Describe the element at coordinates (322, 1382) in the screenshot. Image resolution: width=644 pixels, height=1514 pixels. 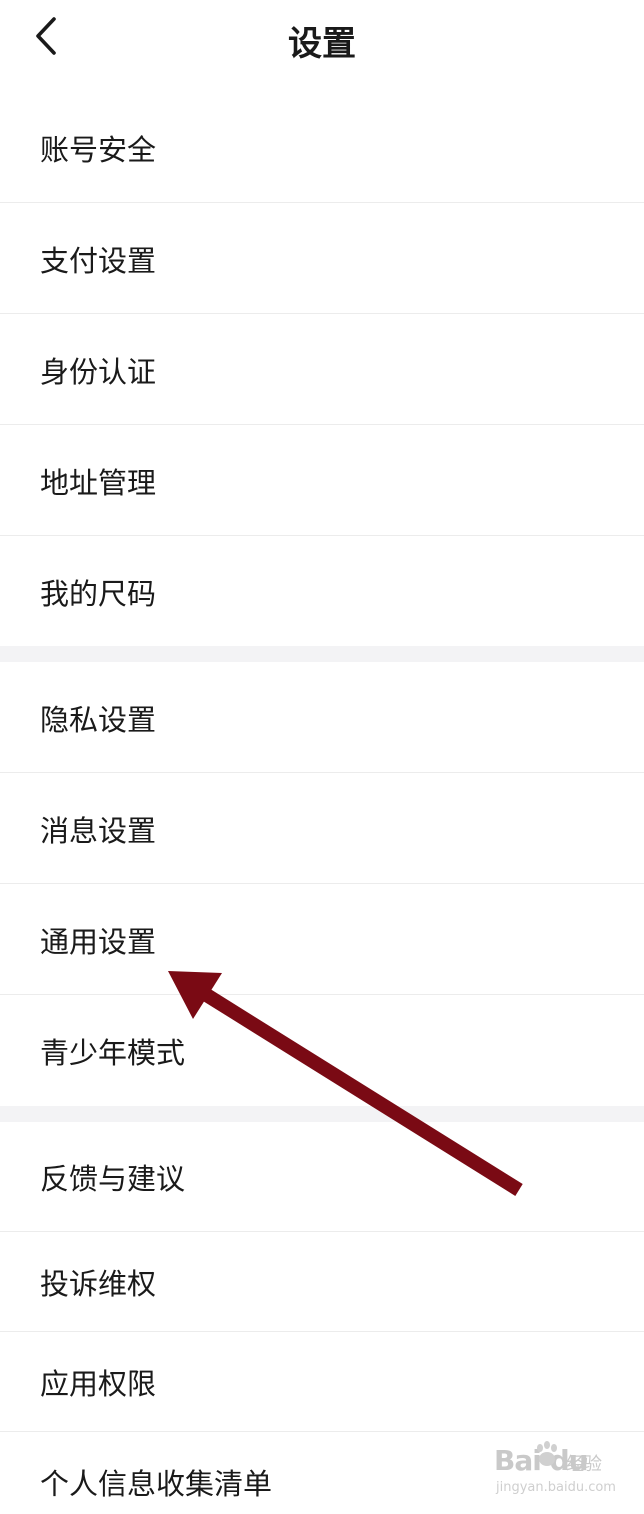
I see `settings-item-app-permissions: 应用权限` at that location.